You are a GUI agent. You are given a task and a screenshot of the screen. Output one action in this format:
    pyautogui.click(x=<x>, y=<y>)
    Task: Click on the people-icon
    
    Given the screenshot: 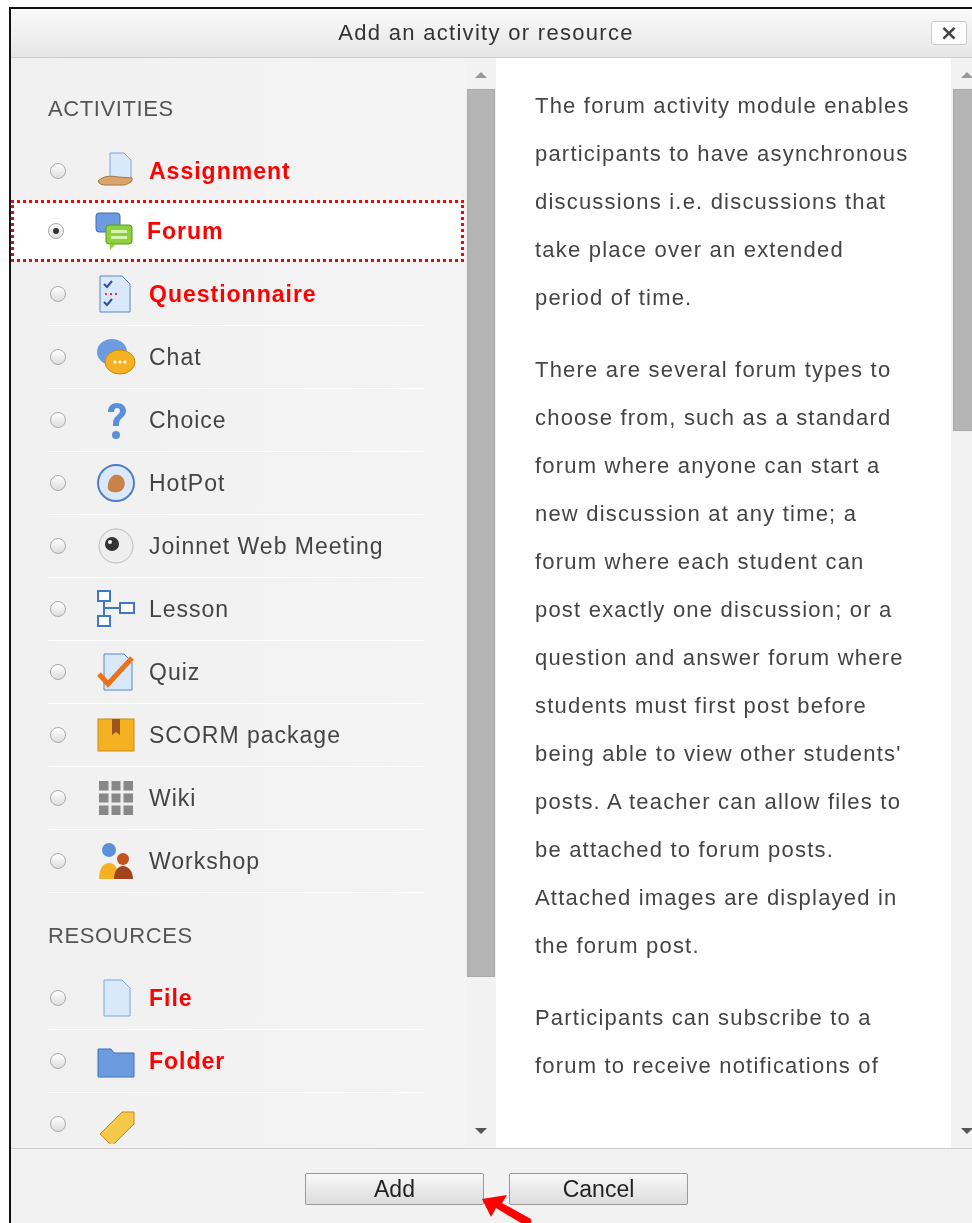 What is the action you would take?
    pyautogui.click(x=116, y=861)
    